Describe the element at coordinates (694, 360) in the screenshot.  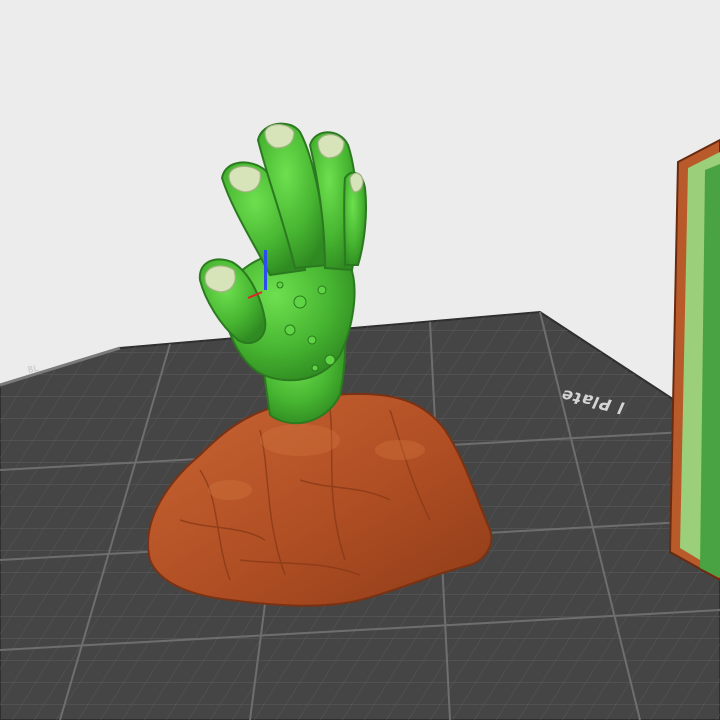
I see `side-object-wall` at that location.